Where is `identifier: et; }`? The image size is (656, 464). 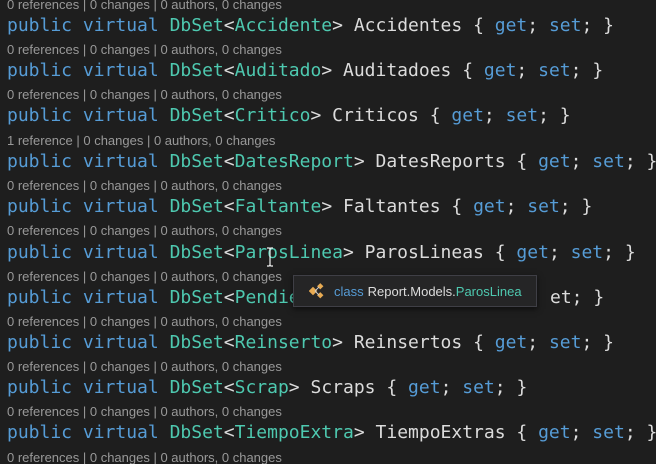 identifier: et; } is located at coordinates (577, 297).